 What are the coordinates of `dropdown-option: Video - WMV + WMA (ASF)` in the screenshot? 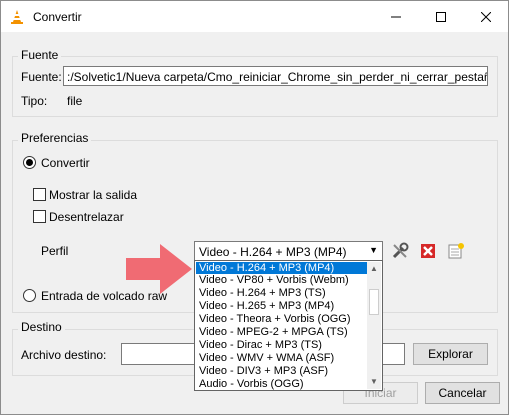 It's located at (281, 358).